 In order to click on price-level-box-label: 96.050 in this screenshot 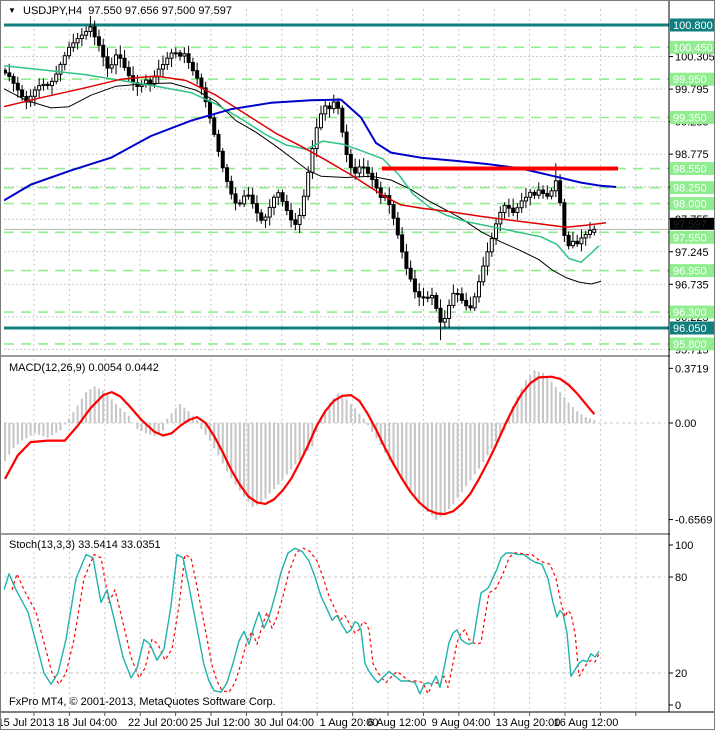, I will do `click(690, 329)`.